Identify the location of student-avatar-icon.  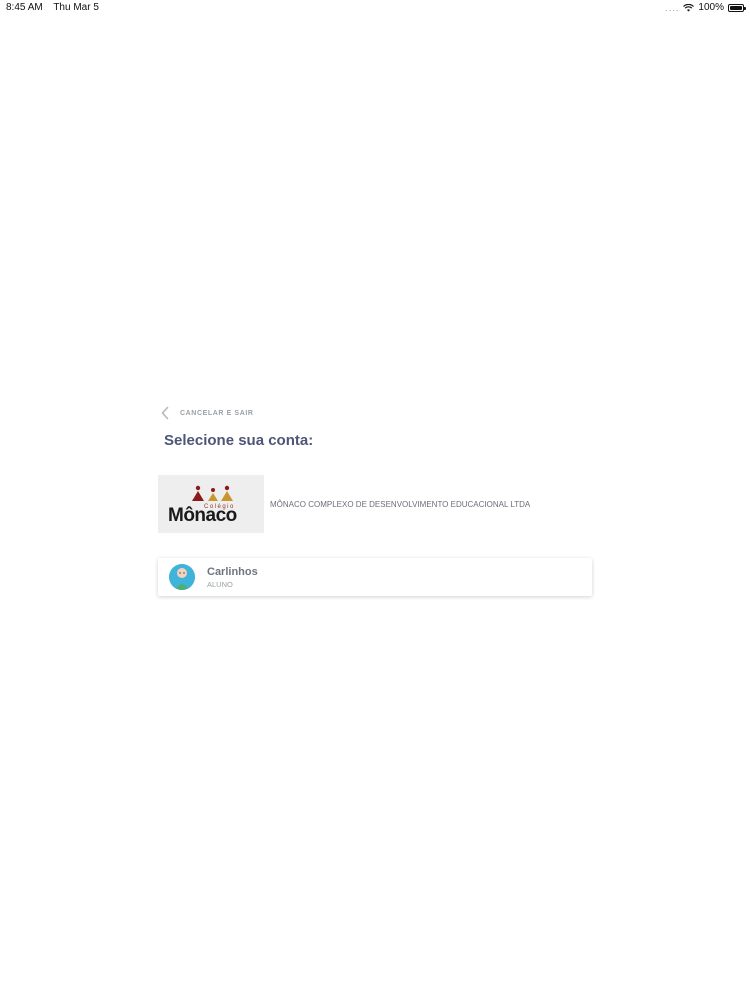
(182, 577).